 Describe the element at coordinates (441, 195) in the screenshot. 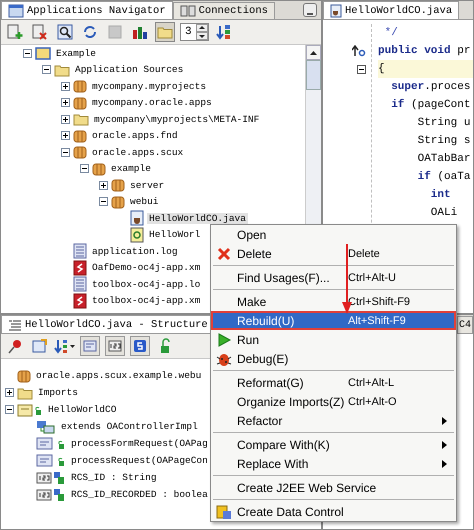

I see `code-line: int` at that location.